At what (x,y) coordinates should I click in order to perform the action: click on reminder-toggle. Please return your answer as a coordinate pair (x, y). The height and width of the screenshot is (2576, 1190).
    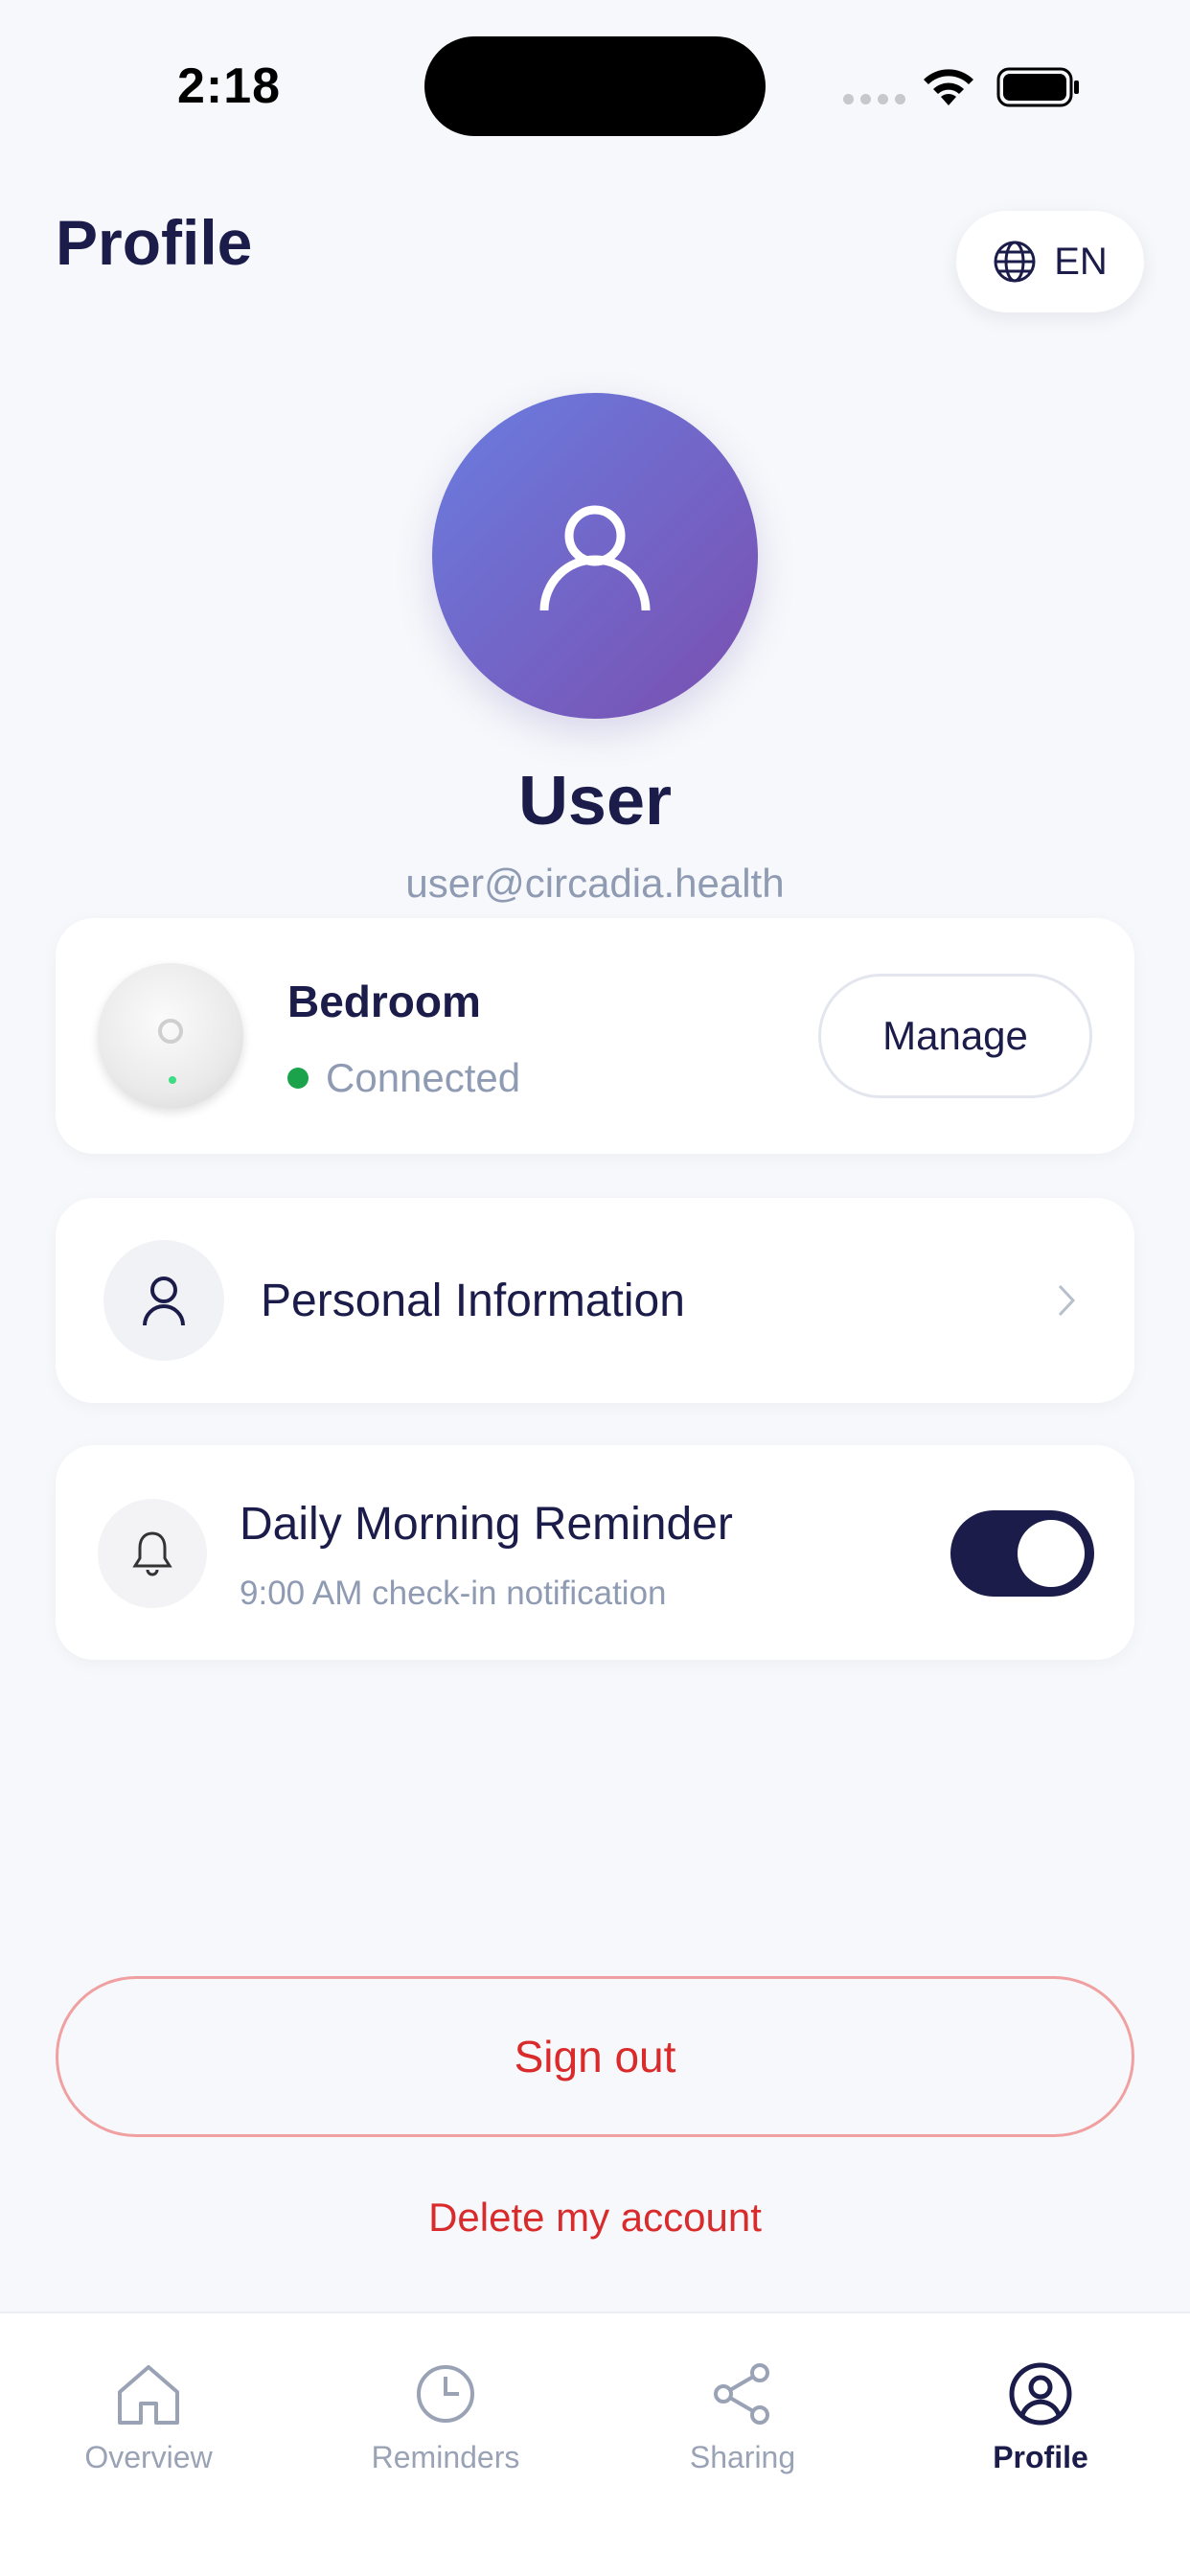
    Looking at the image, I should click on (1022, 1553).